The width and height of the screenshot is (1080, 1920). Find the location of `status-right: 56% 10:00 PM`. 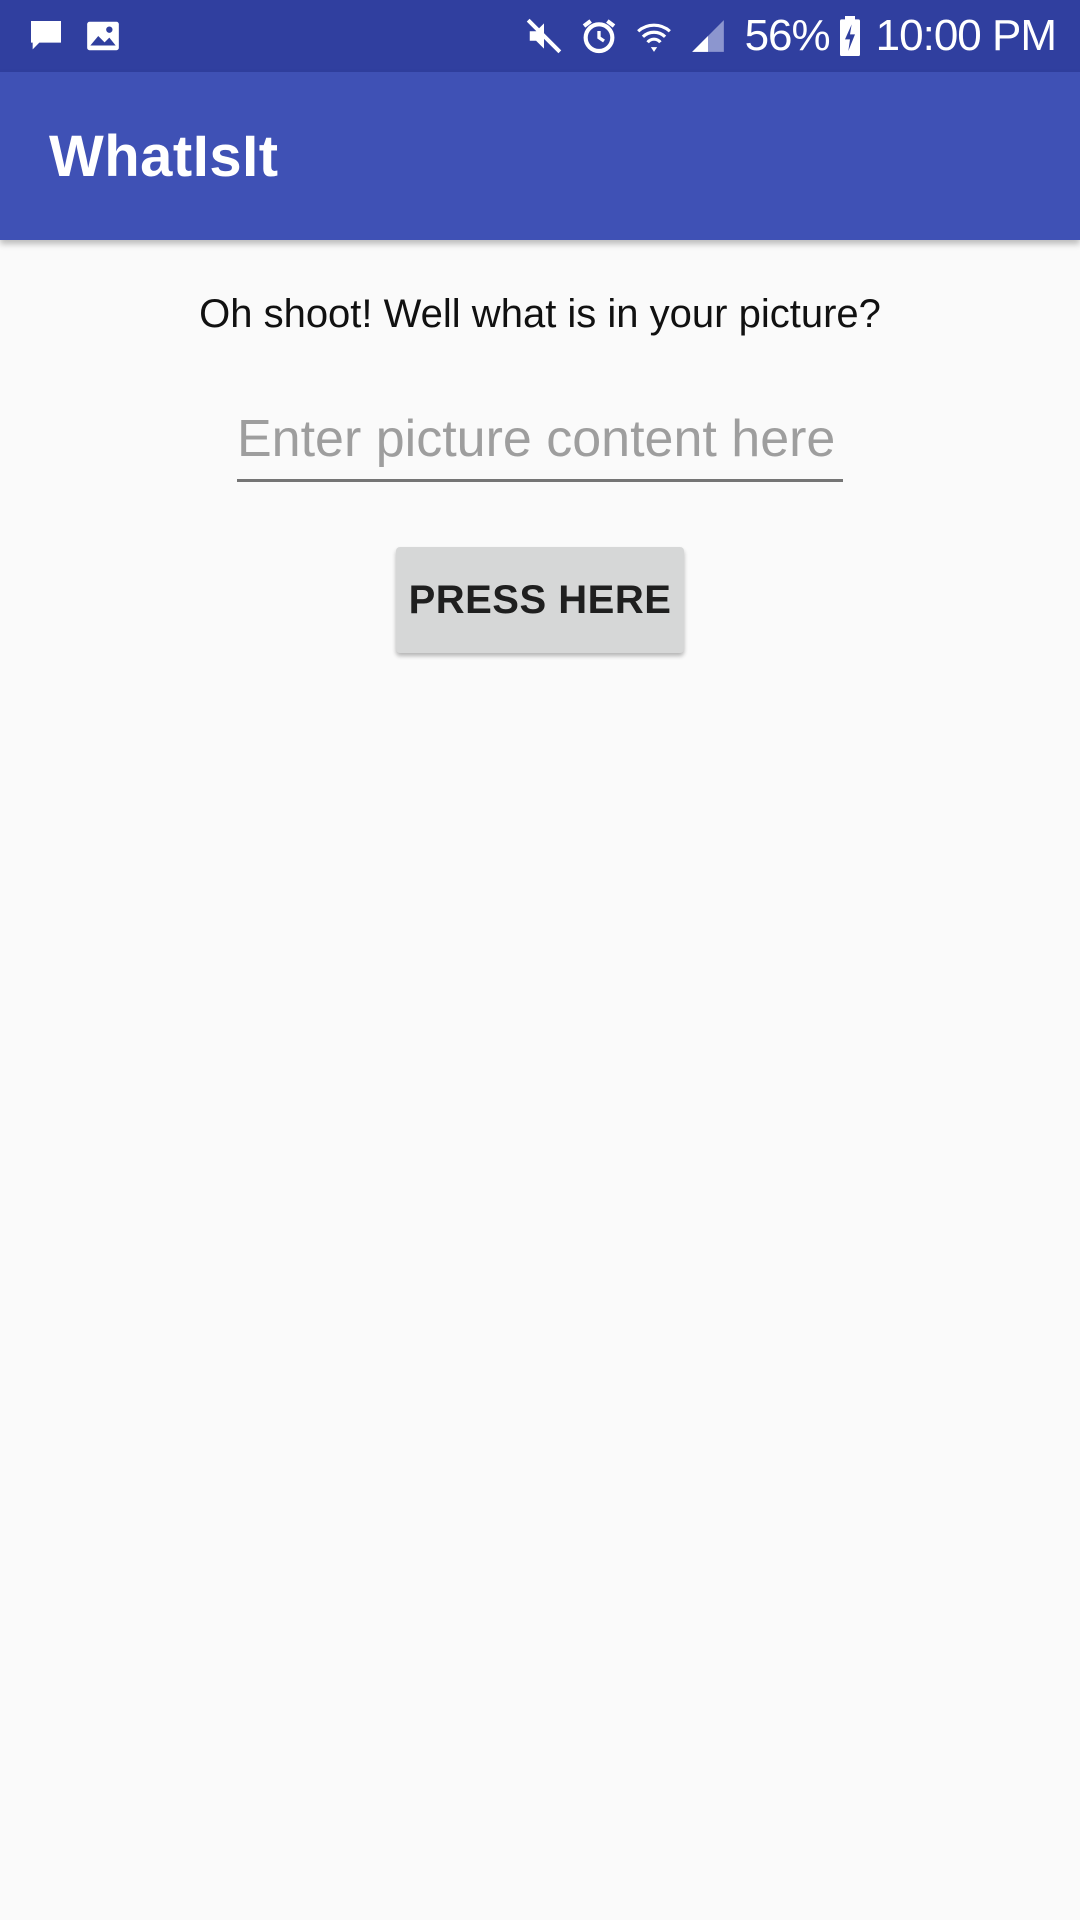

status-right: 56% 10:00 PM is located at coordinates (783, 36).